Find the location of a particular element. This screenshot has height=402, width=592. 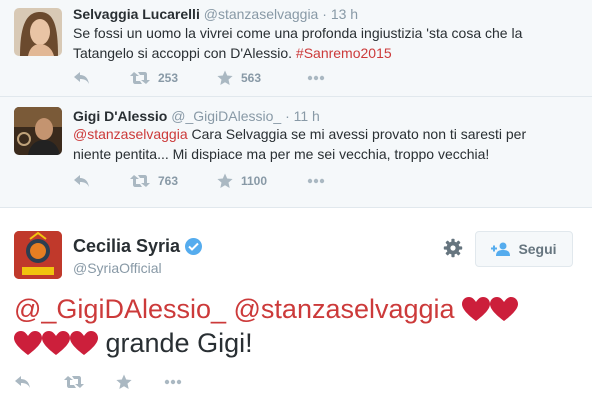

retweet-button is located at coordinates (74, 382).